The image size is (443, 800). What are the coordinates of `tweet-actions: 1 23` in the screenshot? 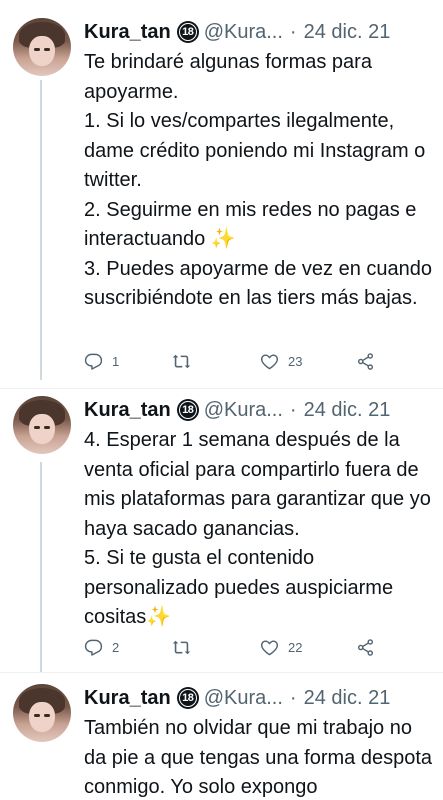 It's located at (234, 362).